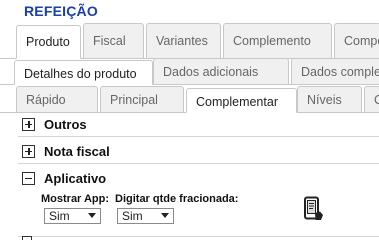  What do you see at coordinates (221, 71) in the screenshot?
I see `tab-dados-adicionais: Dados adicionais` at bounding box center [221, 71].